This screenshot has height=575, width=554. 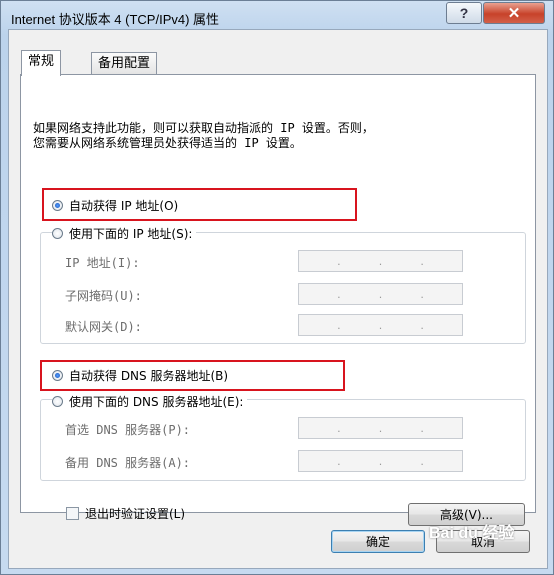 I want to click on subnet-mask-label: 子网掩码(U):, so click(x=103, y=296).